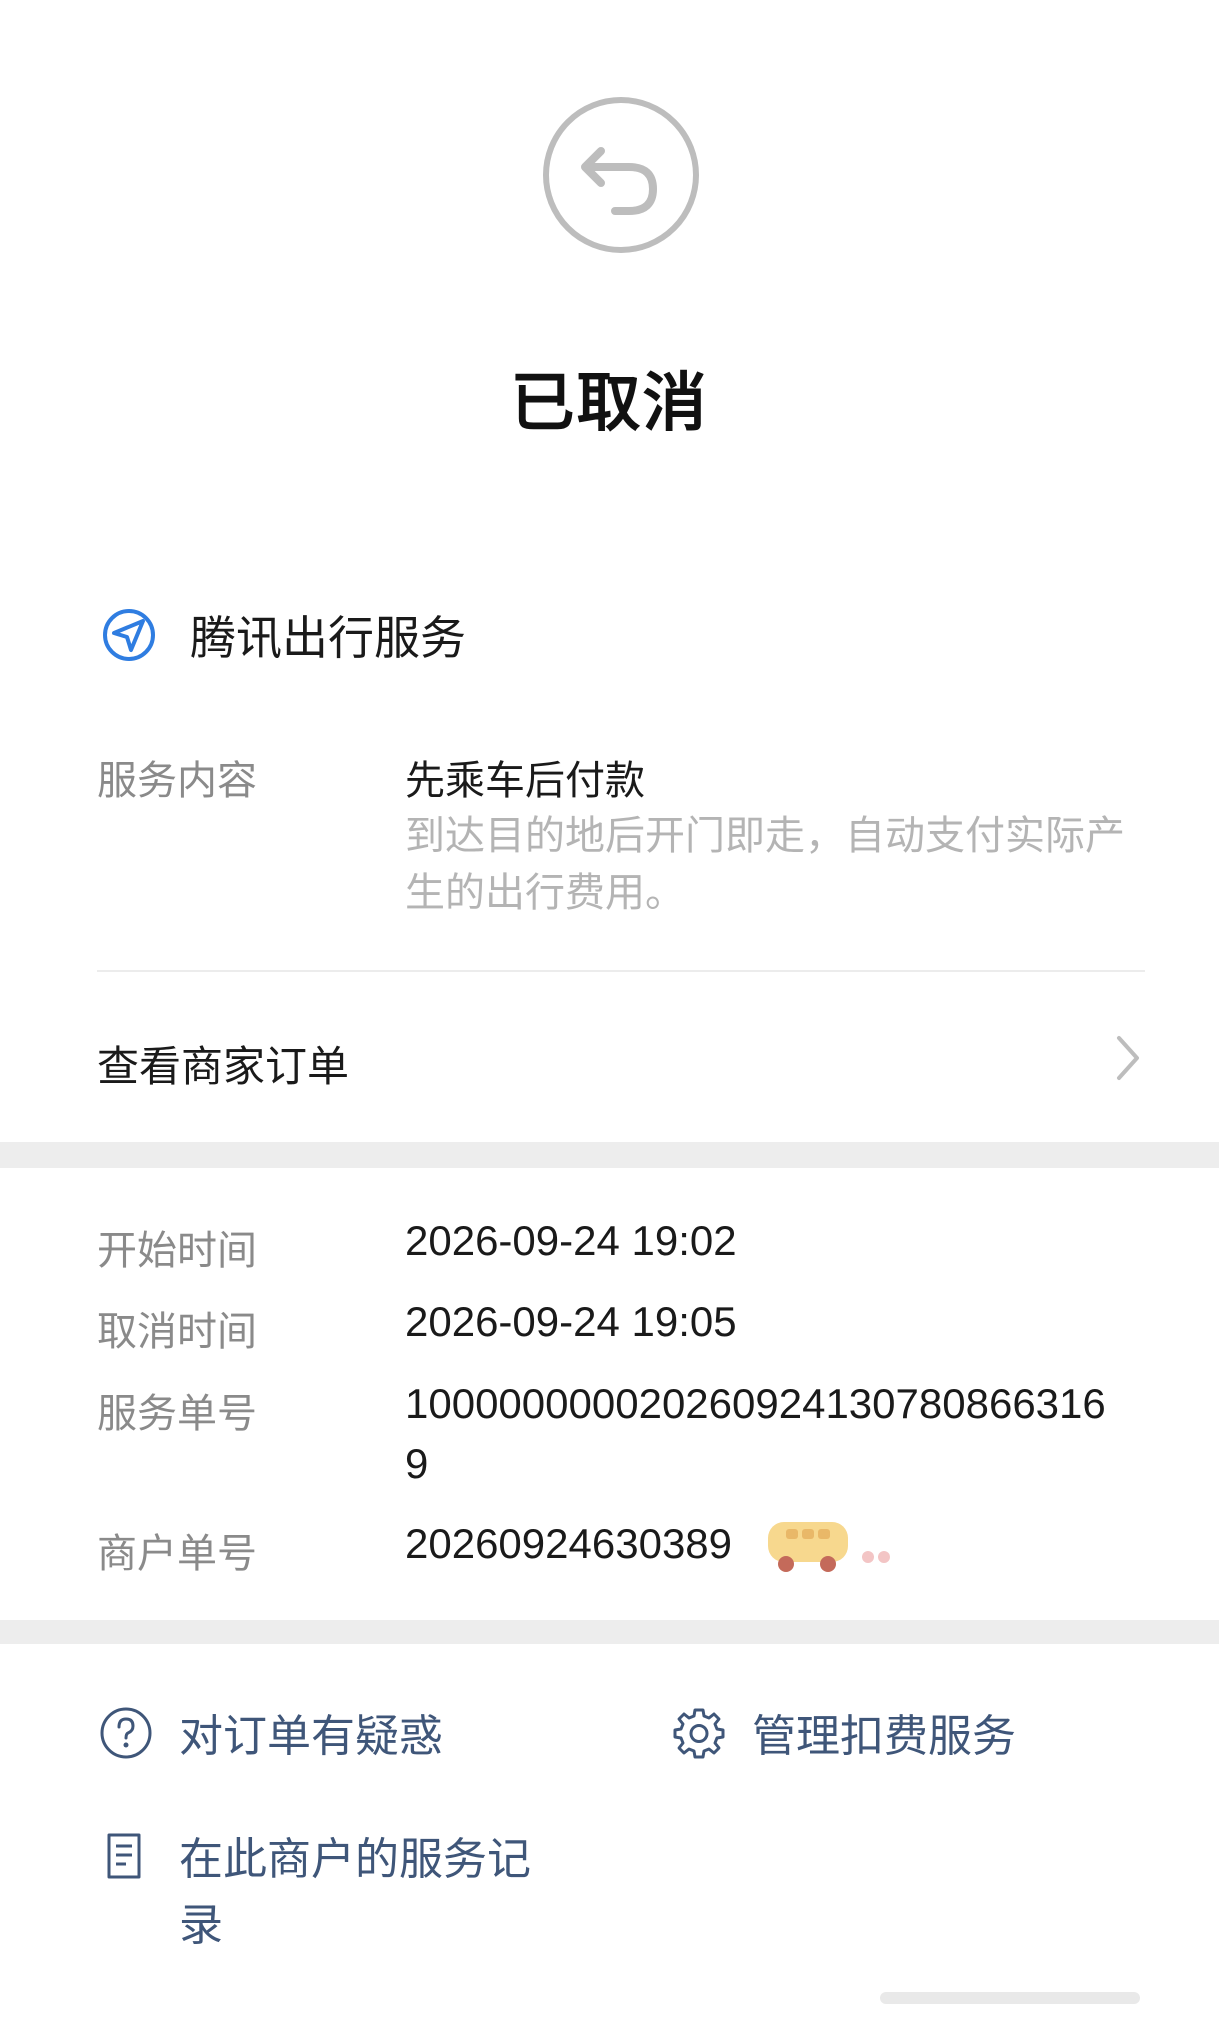 Image resolution: width=1219 pixels, height=2018 pixels. Describe the element at coordinates (699, 1733) in the screenshot. I see `gear-icon` at that location.